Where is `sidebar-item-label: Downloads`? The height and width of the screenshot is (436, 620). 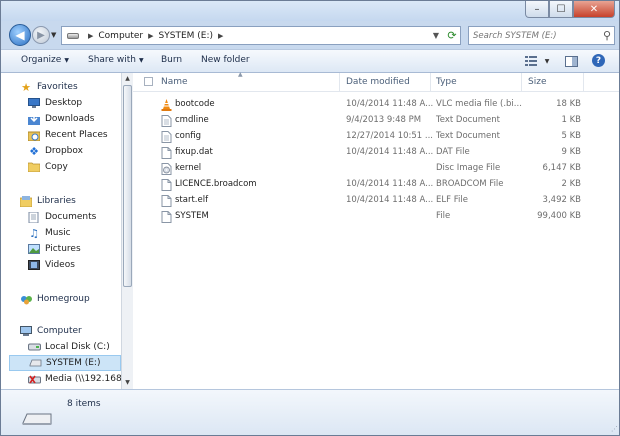 sidebar-item-label: Downloads is located at coordinates (70, 119).